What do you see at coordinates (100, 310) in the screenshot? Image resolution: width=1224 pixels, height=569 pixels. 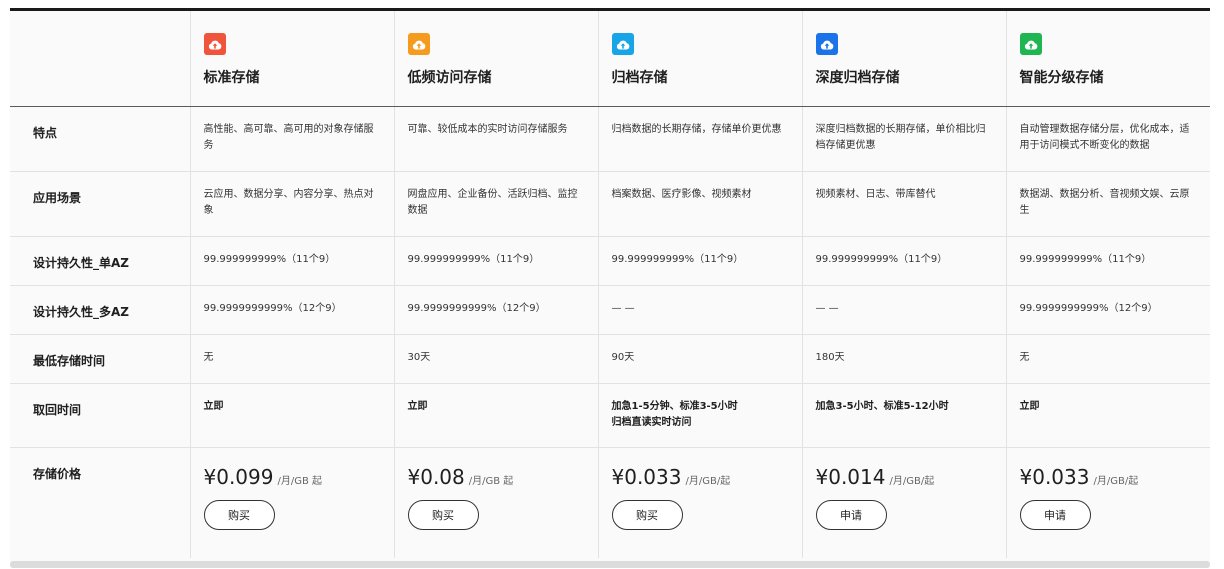 I see `row-label-cell: 设计持久性_多AZ` at bounding box center [100, 310].